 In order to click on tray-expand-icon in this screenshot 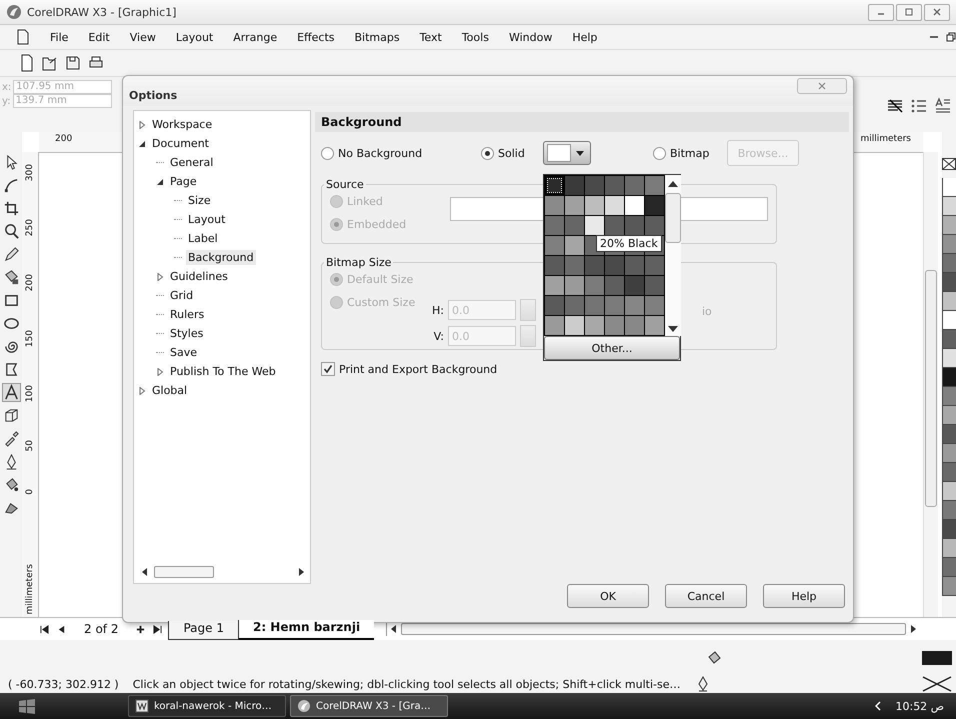, I will do `click(878, 706)`.